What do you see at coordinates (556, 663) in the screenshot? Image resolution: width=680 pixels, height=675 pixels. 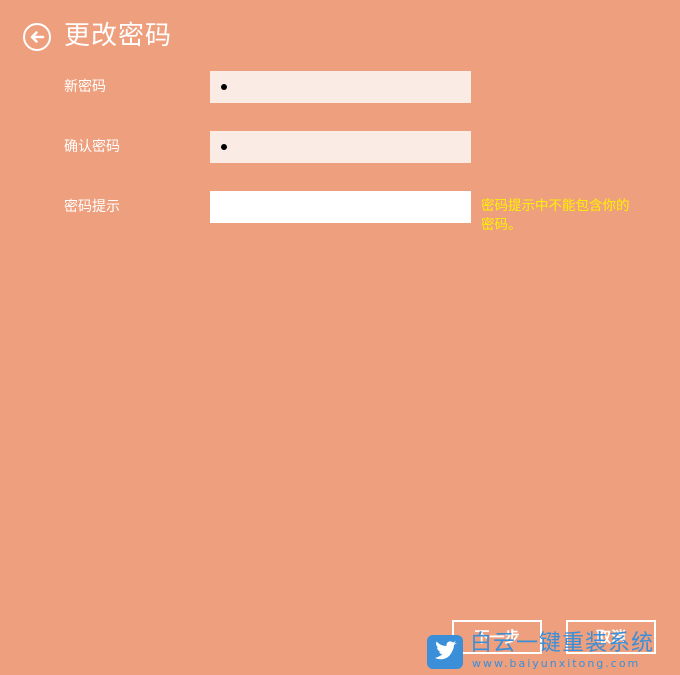 I see `watermark-url: www.baiyunxitong.com` at bounding box center [556, 663].